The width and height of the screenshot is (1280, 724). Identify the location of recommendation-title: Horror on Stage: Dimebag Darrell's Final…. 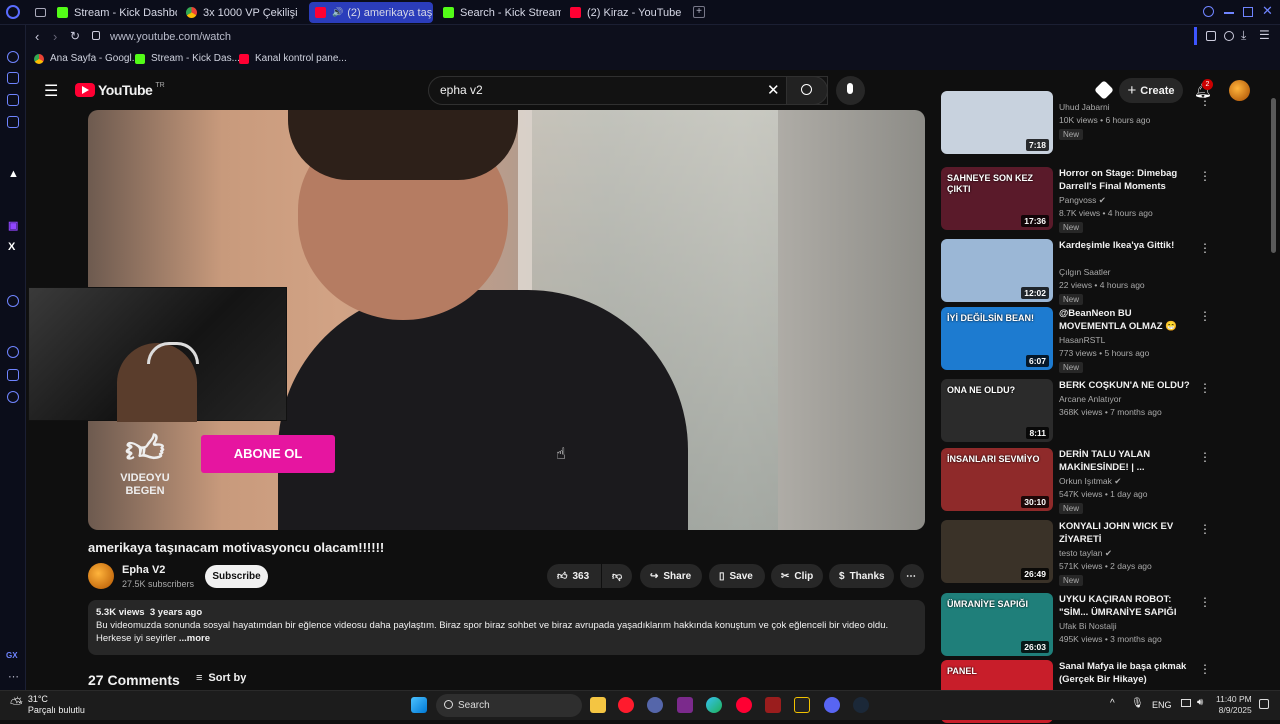
(1129, 180).